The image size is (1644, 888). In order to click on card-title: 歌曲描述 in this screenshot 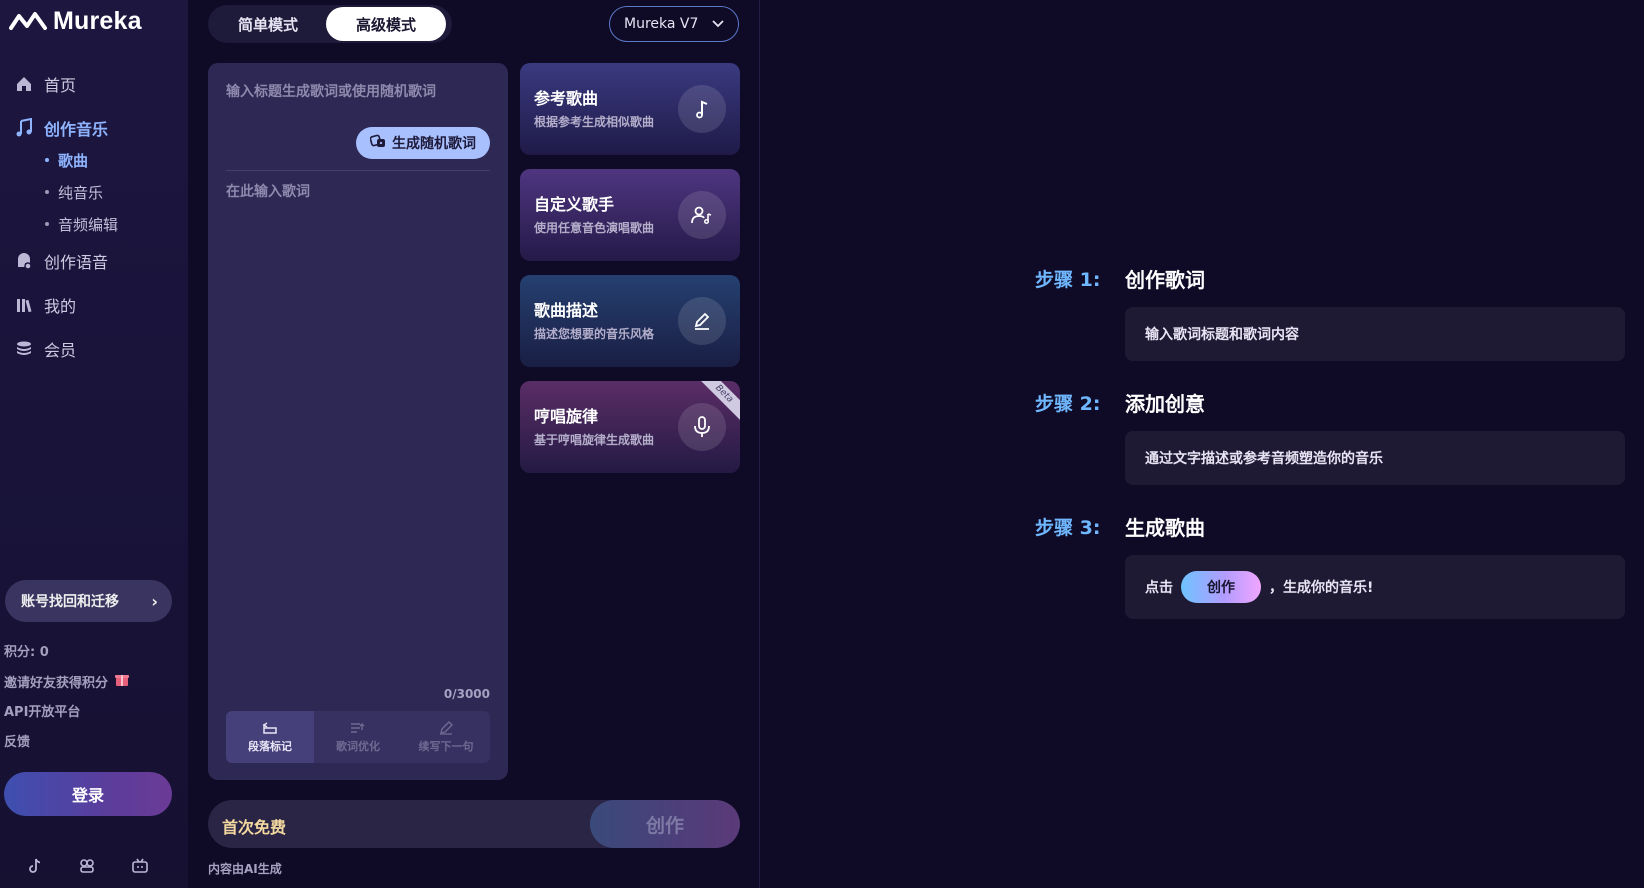, I will do `click(566, 310)`.